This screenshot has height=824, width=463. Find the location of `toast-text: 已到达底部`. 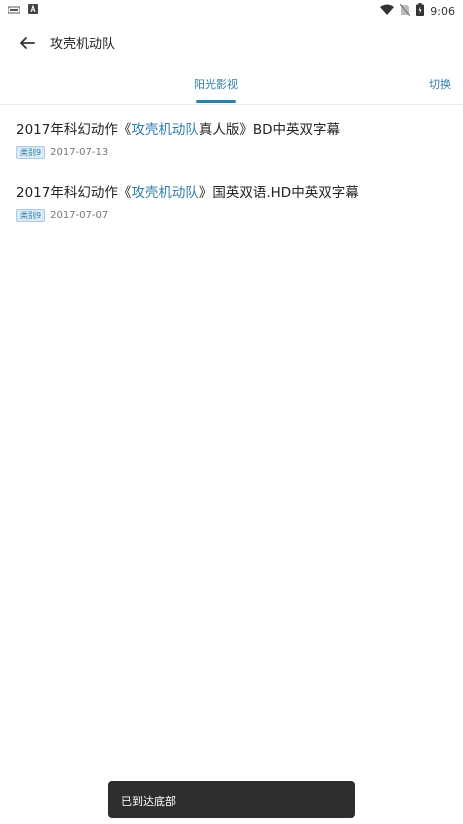

toast-text: 已到达底部 is located at coordinates (148, 801).